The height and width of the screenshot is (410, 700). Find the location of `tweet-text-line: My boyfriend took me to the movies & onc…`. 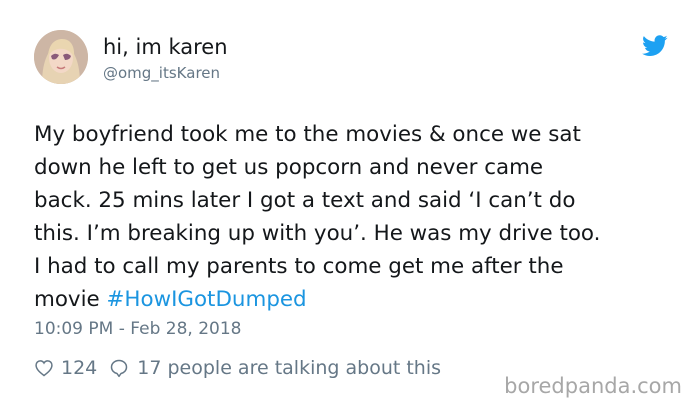

tweet-text-line: My boyfriend took me to the movies & onc… is located at coordinates (307, 134).